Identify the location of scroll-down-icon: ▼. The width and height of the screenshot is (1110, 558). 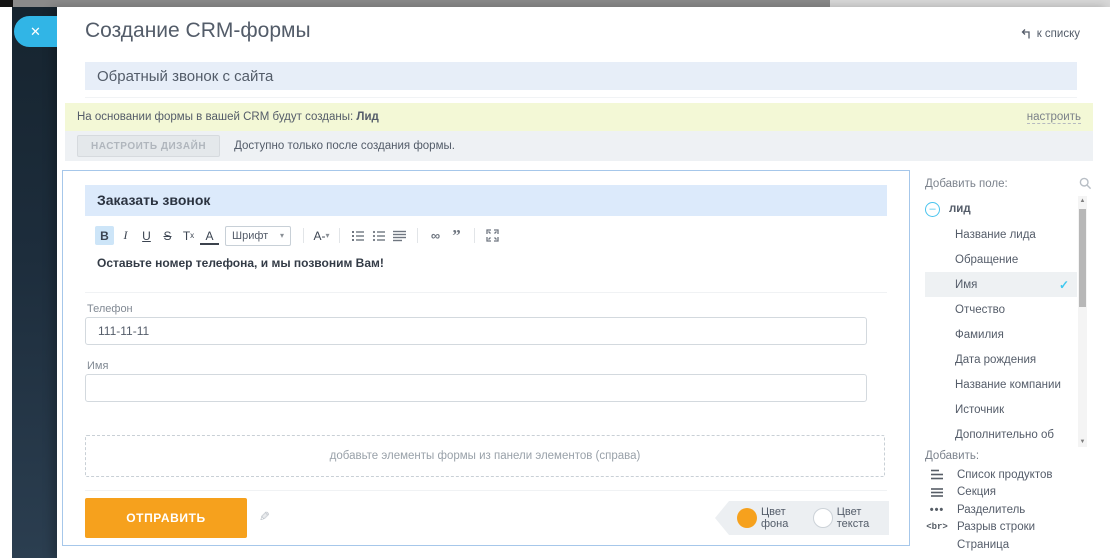
(1082, 442).